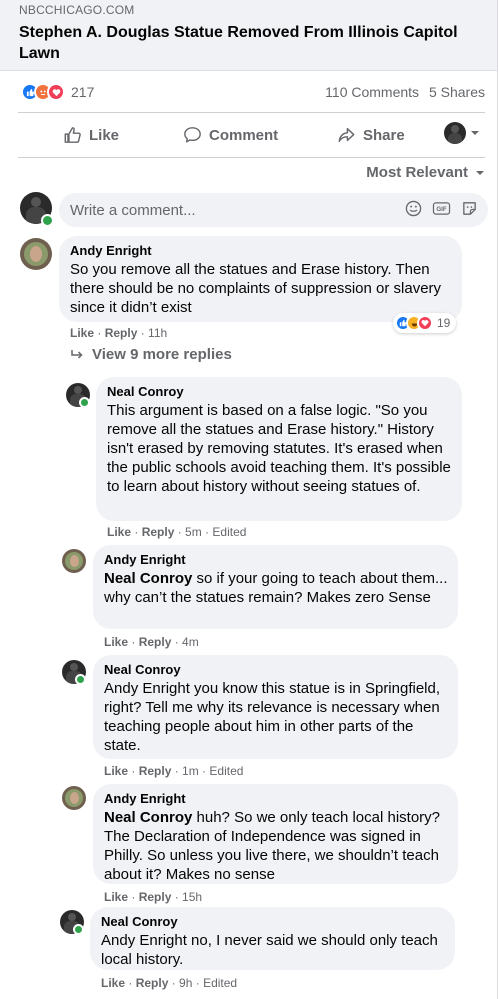  I want to click on comment-label: Comment, so click(244, 135).